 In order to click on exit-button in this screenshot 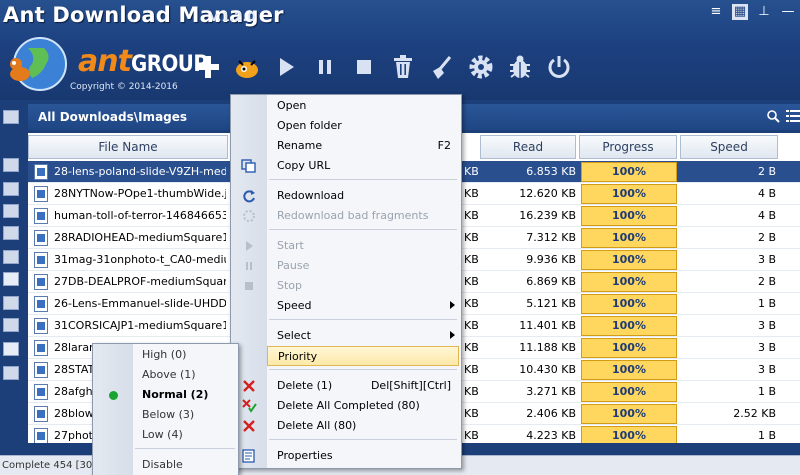, I will do `click(558, 67)`.